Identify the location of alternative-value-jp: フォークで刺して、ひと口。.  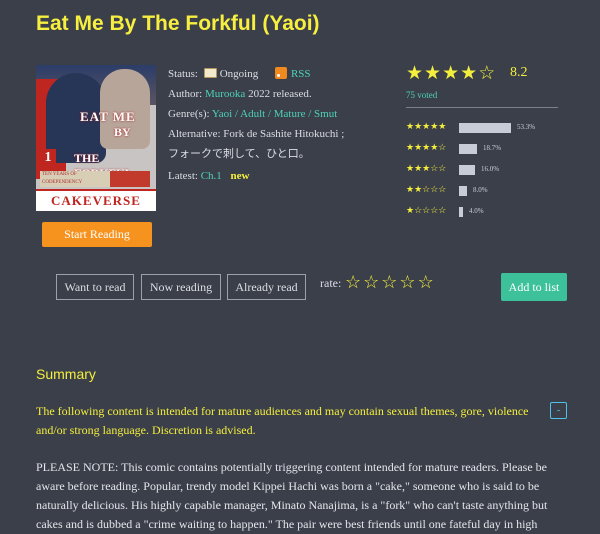
(239, 154).